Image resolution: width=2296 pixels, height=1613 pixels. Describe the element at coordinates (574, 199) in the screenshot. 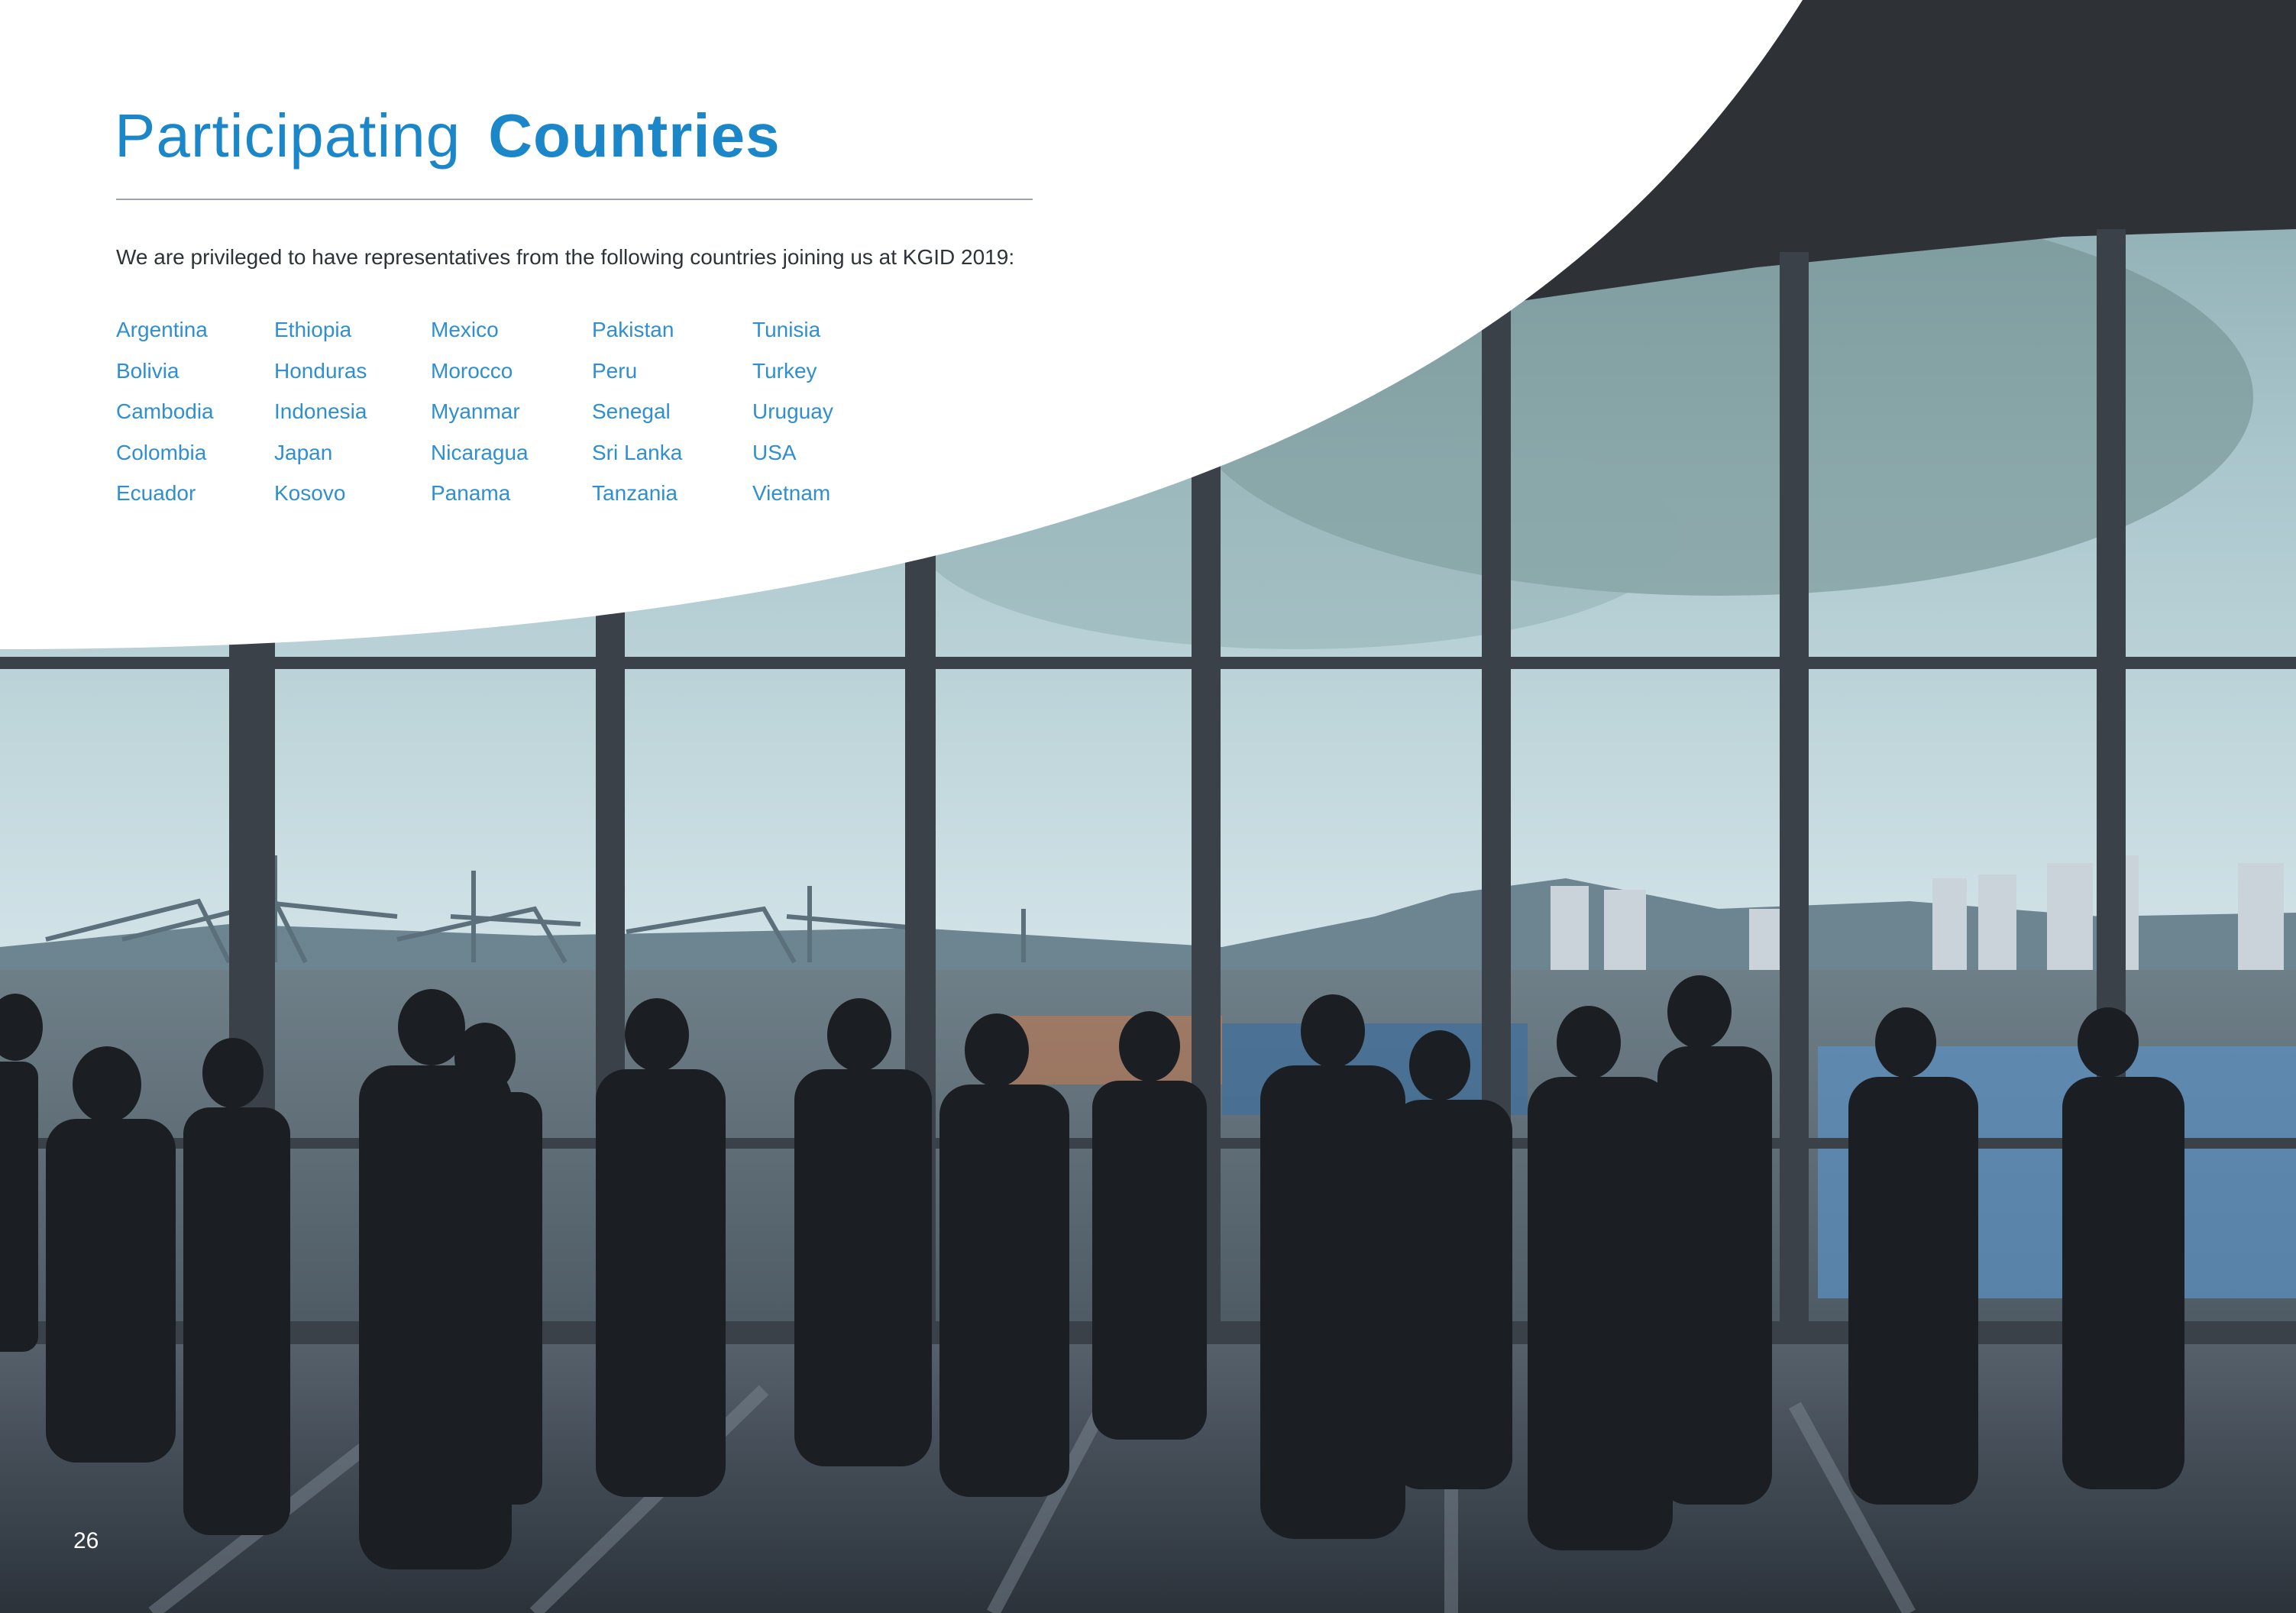

I see `title-divider` at that location.